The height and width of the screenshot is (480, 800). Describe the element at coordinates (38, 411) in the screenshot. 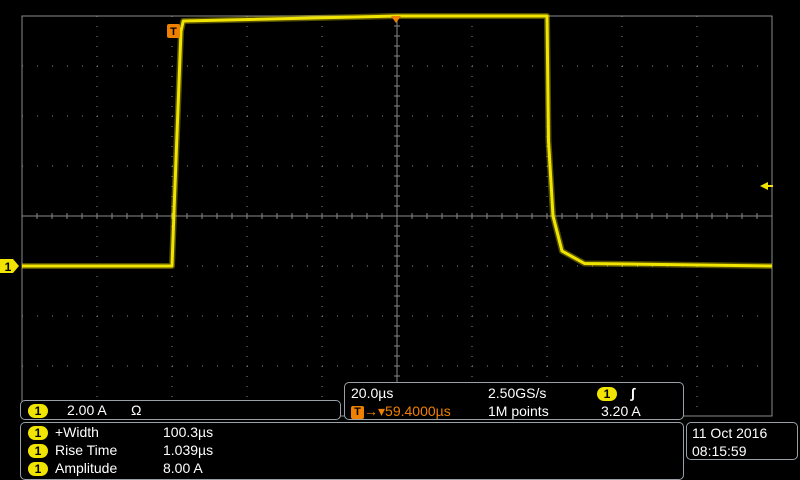

I see `channel-badge: 1` at that location.